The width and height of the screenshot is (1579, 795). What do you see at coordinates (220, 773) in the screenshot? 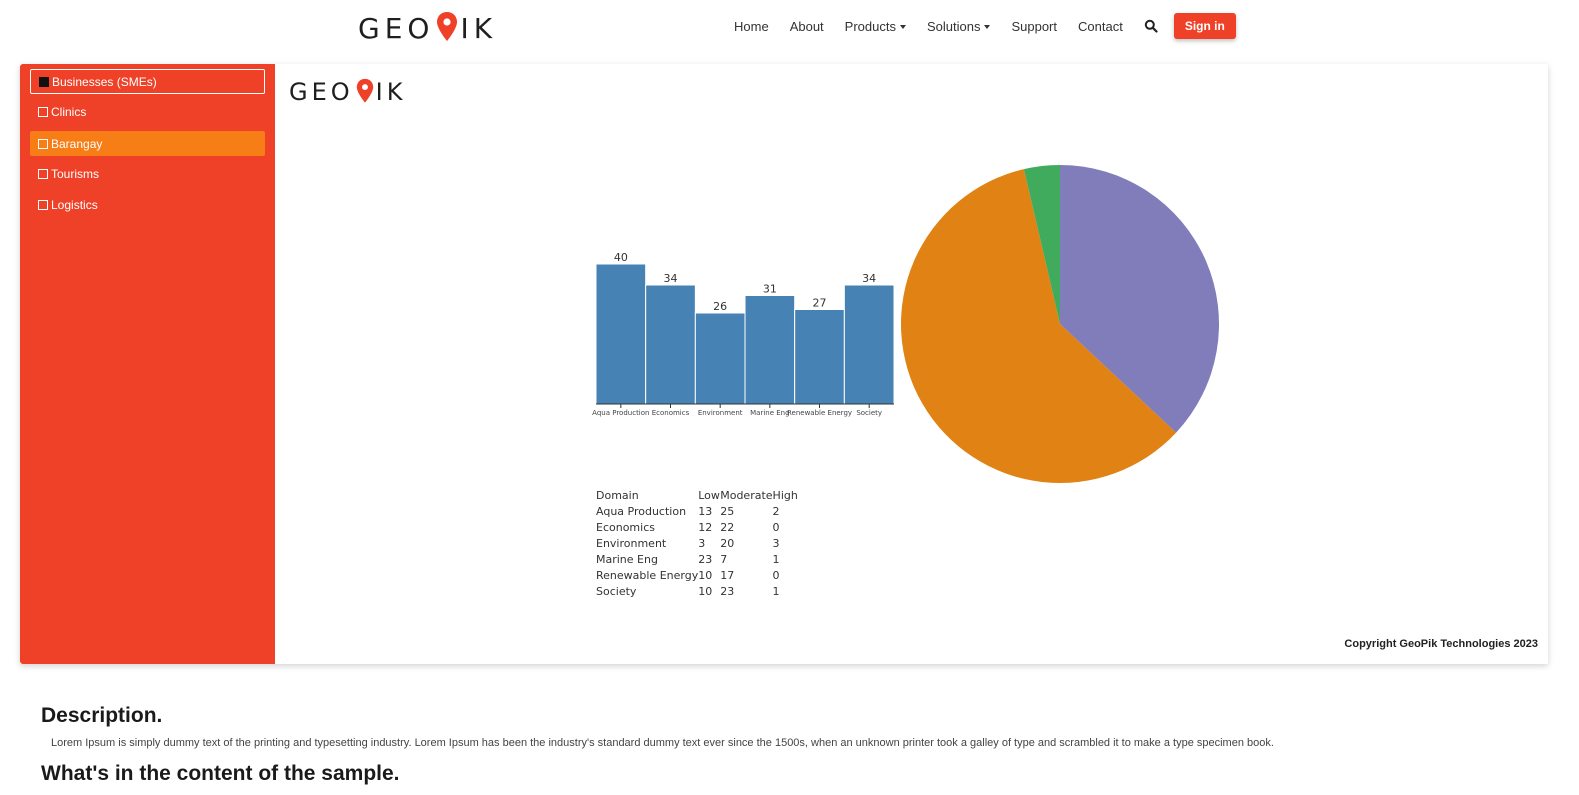
I see `content-heading: What's in the content of the sample.` at bounding box center [220, 773].